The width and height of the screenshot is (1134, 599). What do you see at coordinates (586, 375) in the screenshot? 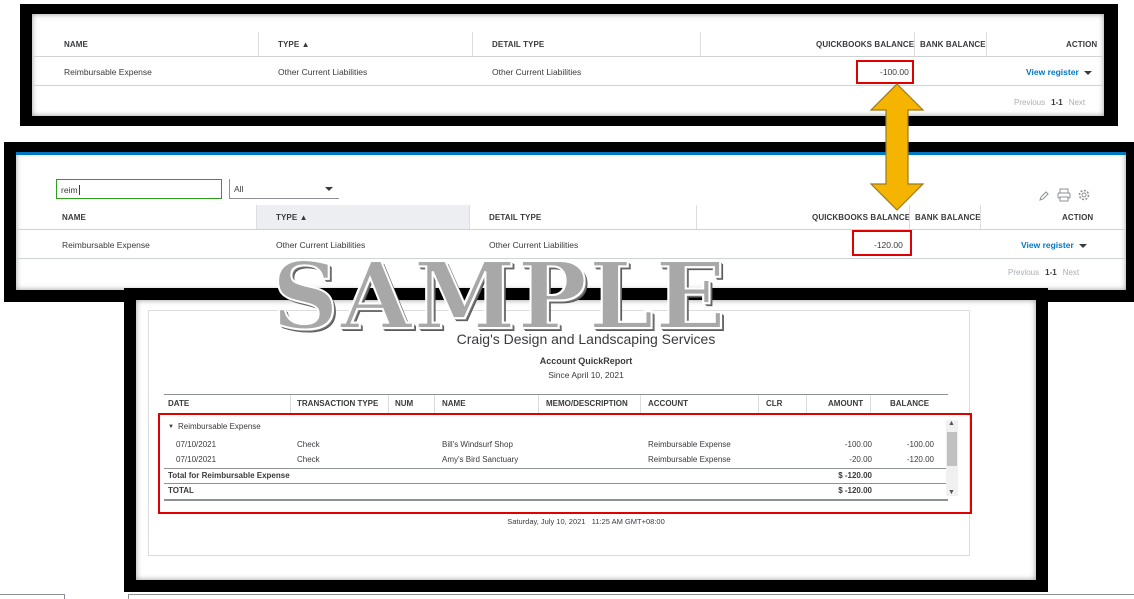
I see `report-period: Since April 10, 2021` at bounding box center [586, 375].